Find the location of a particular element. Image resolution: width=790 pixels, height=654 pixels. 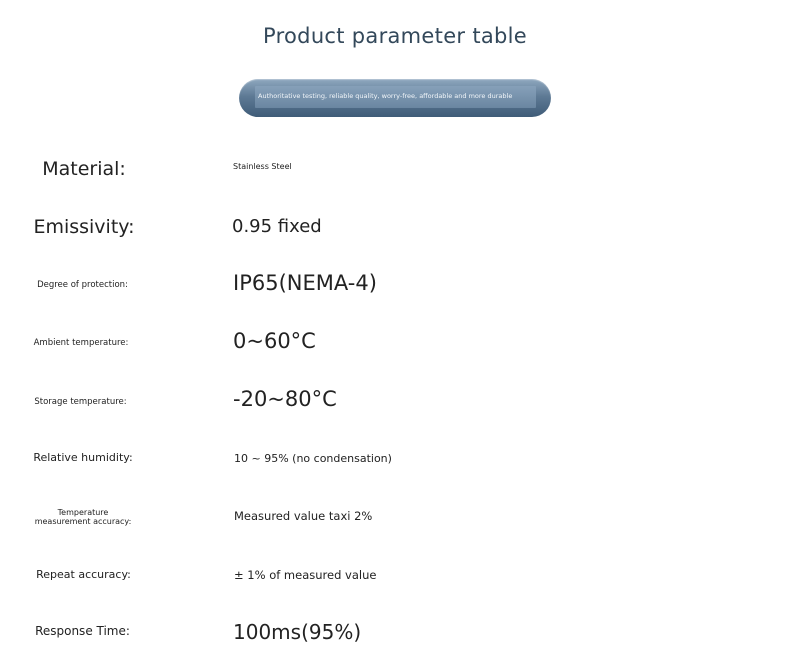

row-emissivity: Emissivity: 0.95 fixed is located at coordinates (395, 228).